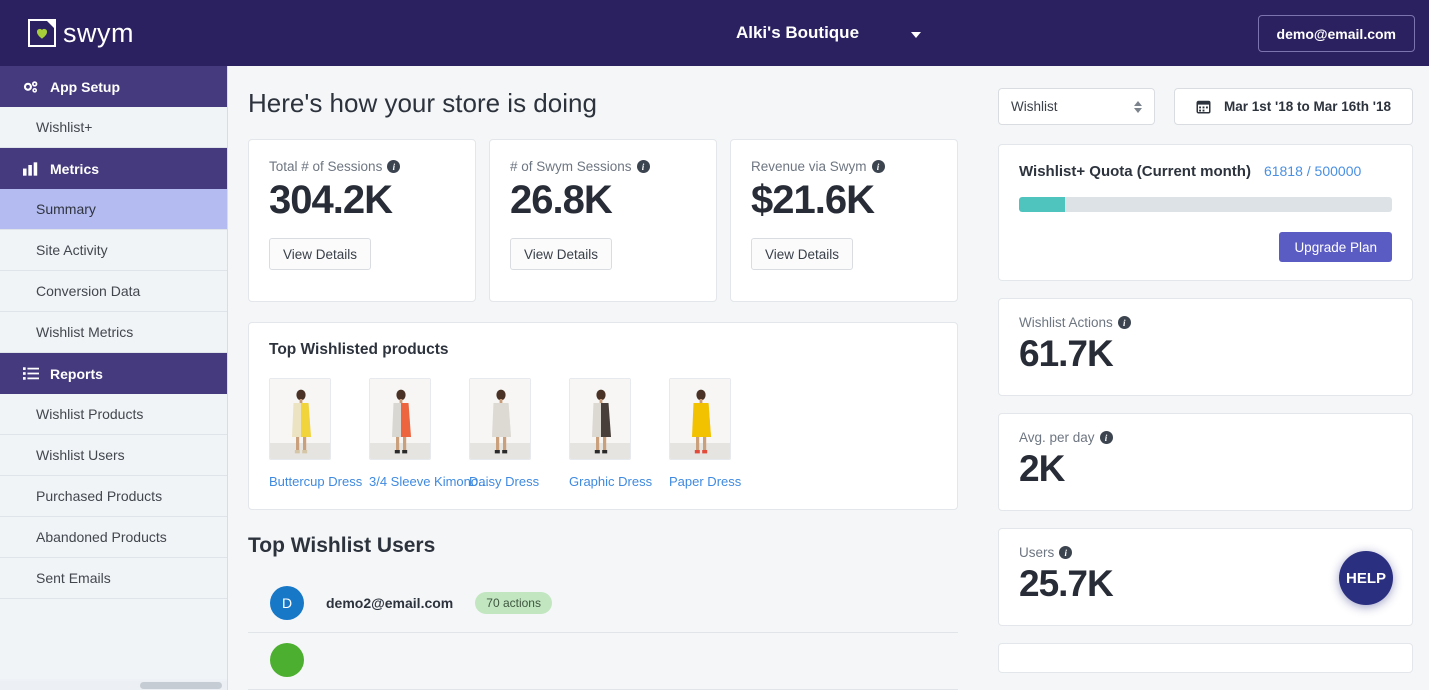 The height and width of the screenshot is (690, 1429). What do you see at coordinates (561, 200) in the screenshot?
I see `stat-card-value: 26.8K` at bounding box center [561, 200].